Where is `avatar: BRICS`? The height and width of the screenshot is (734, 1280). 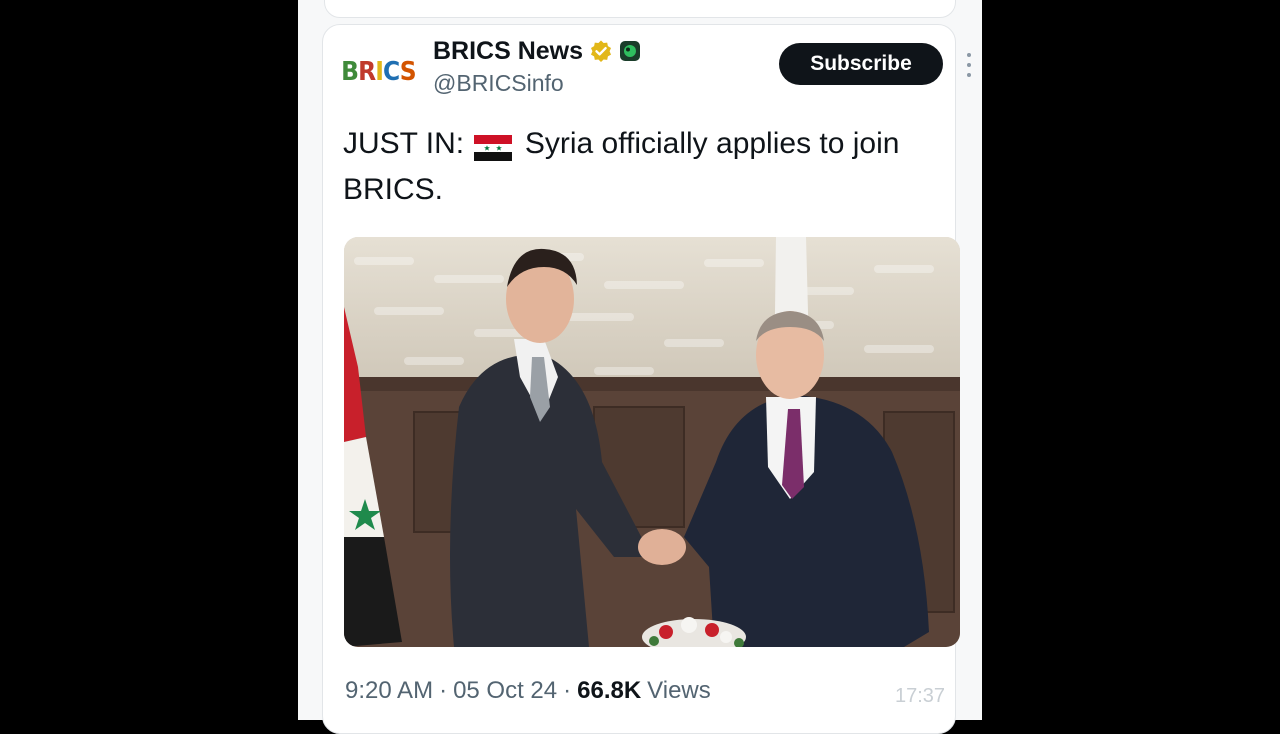
avatar: BRICS is located at coordinates (378, 72).